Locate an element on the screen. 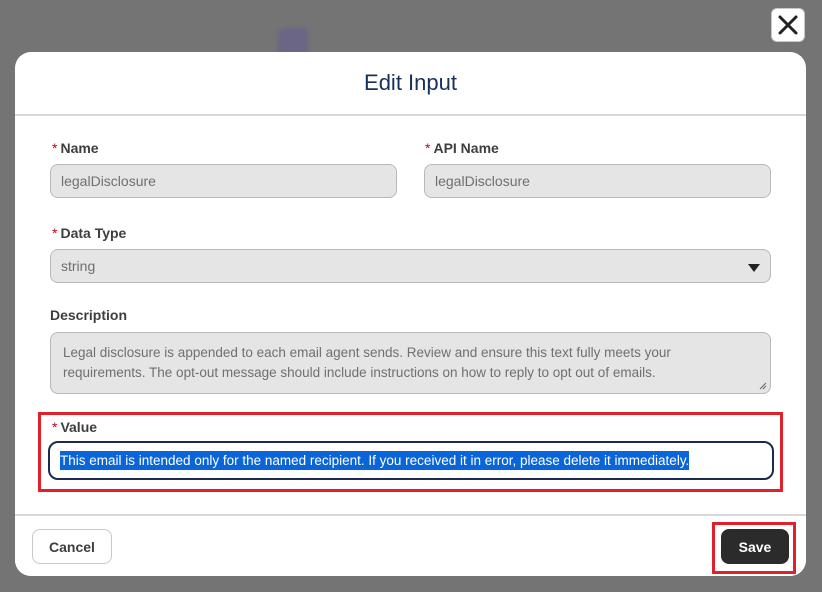 This screenshot has width=822, height=592. data-type-label-text: Data Type is located at coordinates (93, 233).